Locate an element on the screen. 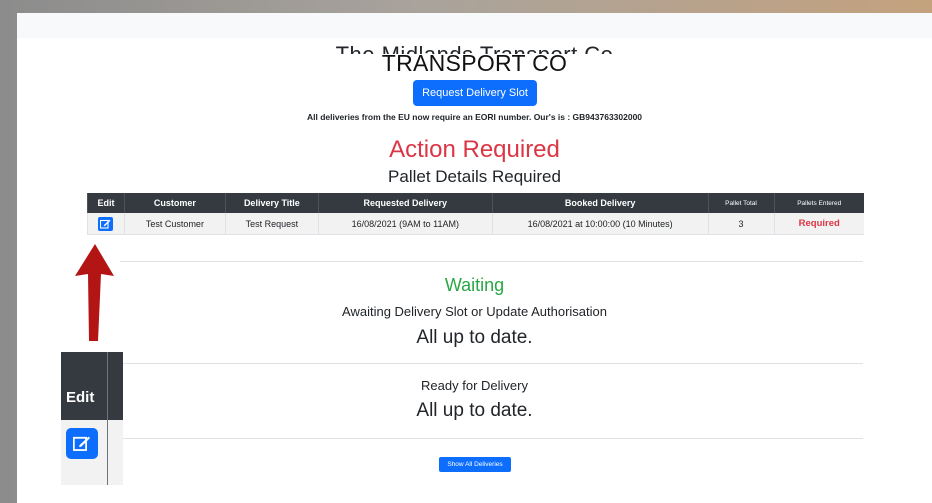 The height and width of the screenshot is (503, 932). delivery-title-cell: Test Request is located at coordinates (271, 224).